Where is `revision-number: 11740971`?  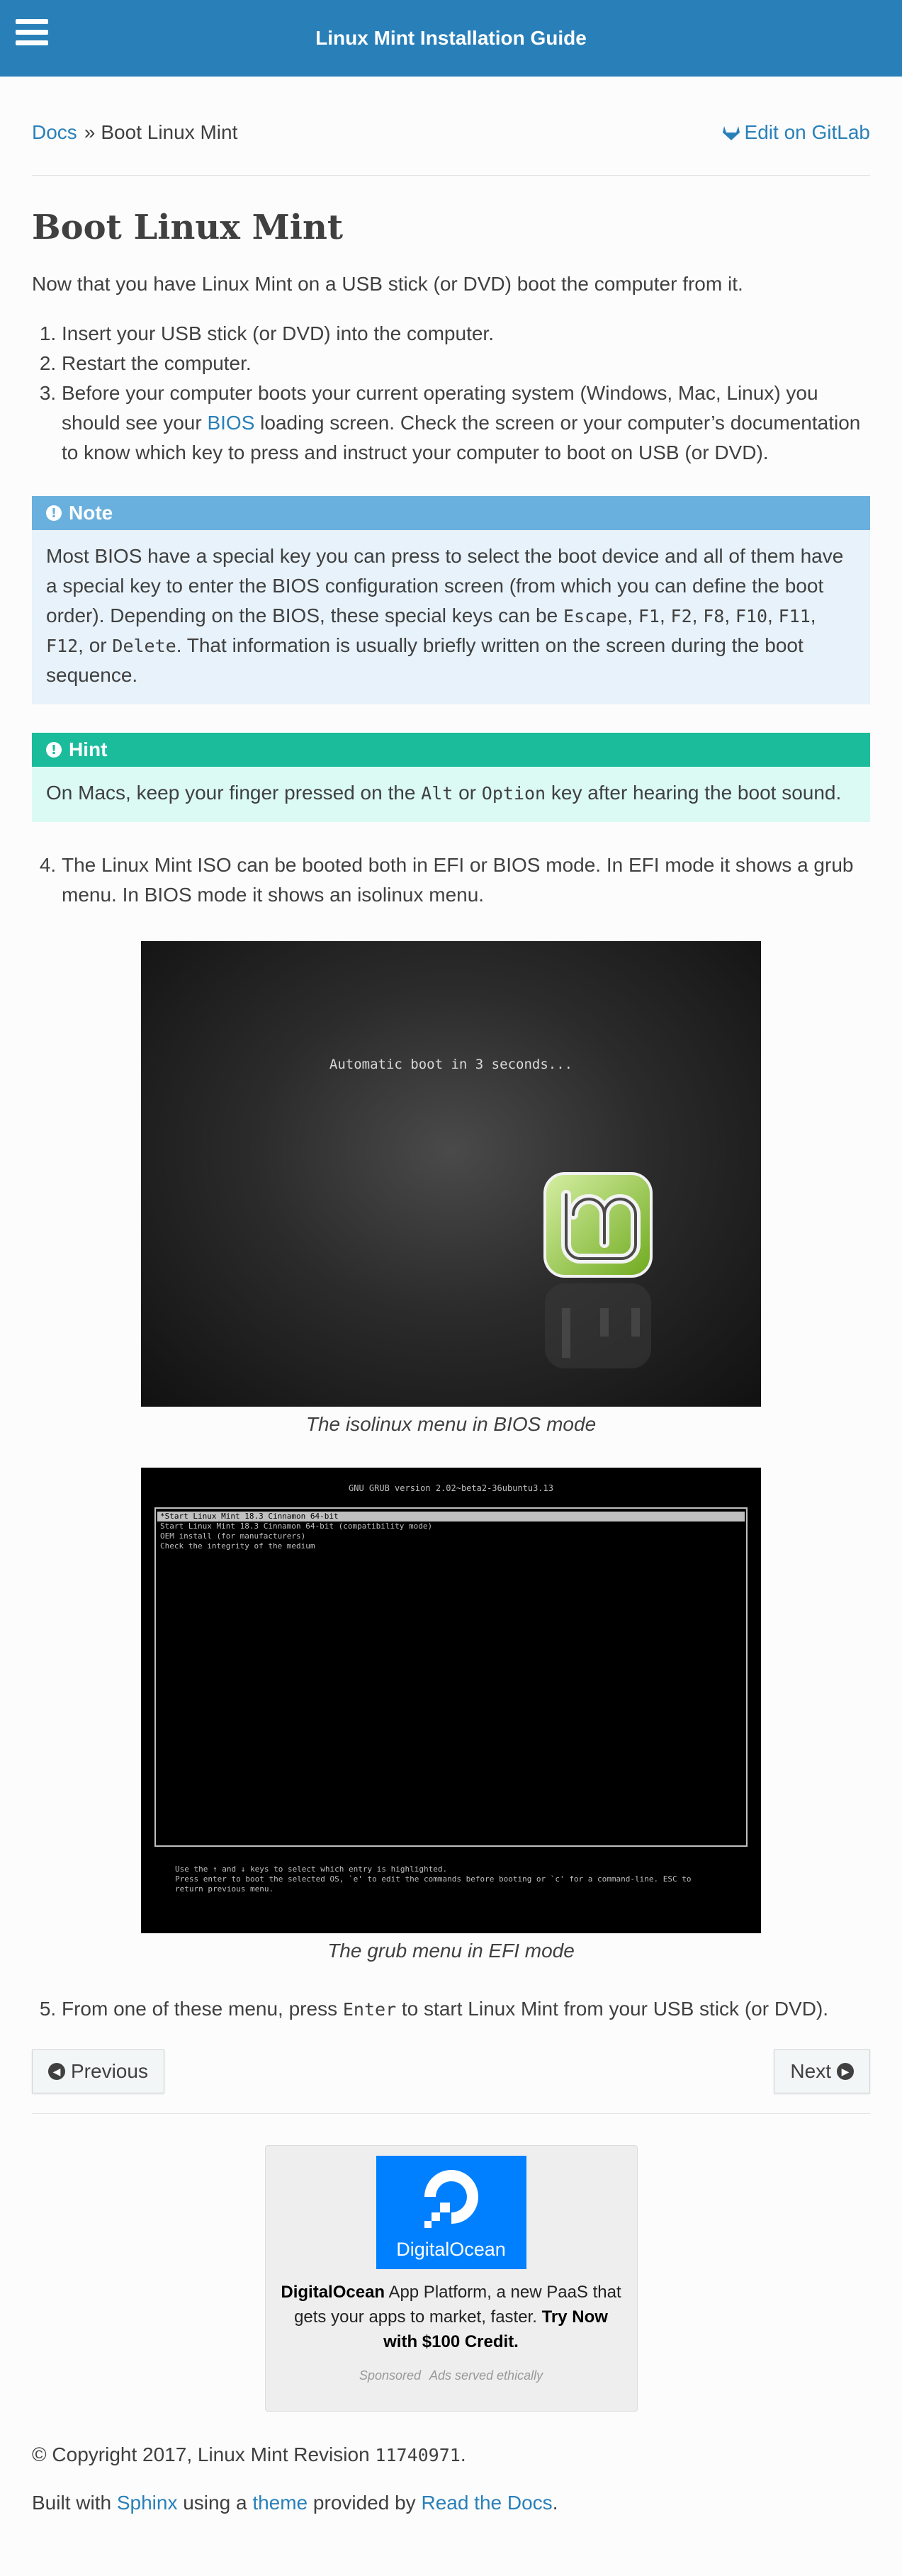 revision-number: 11740971 is located at coordinates (418, 2455).